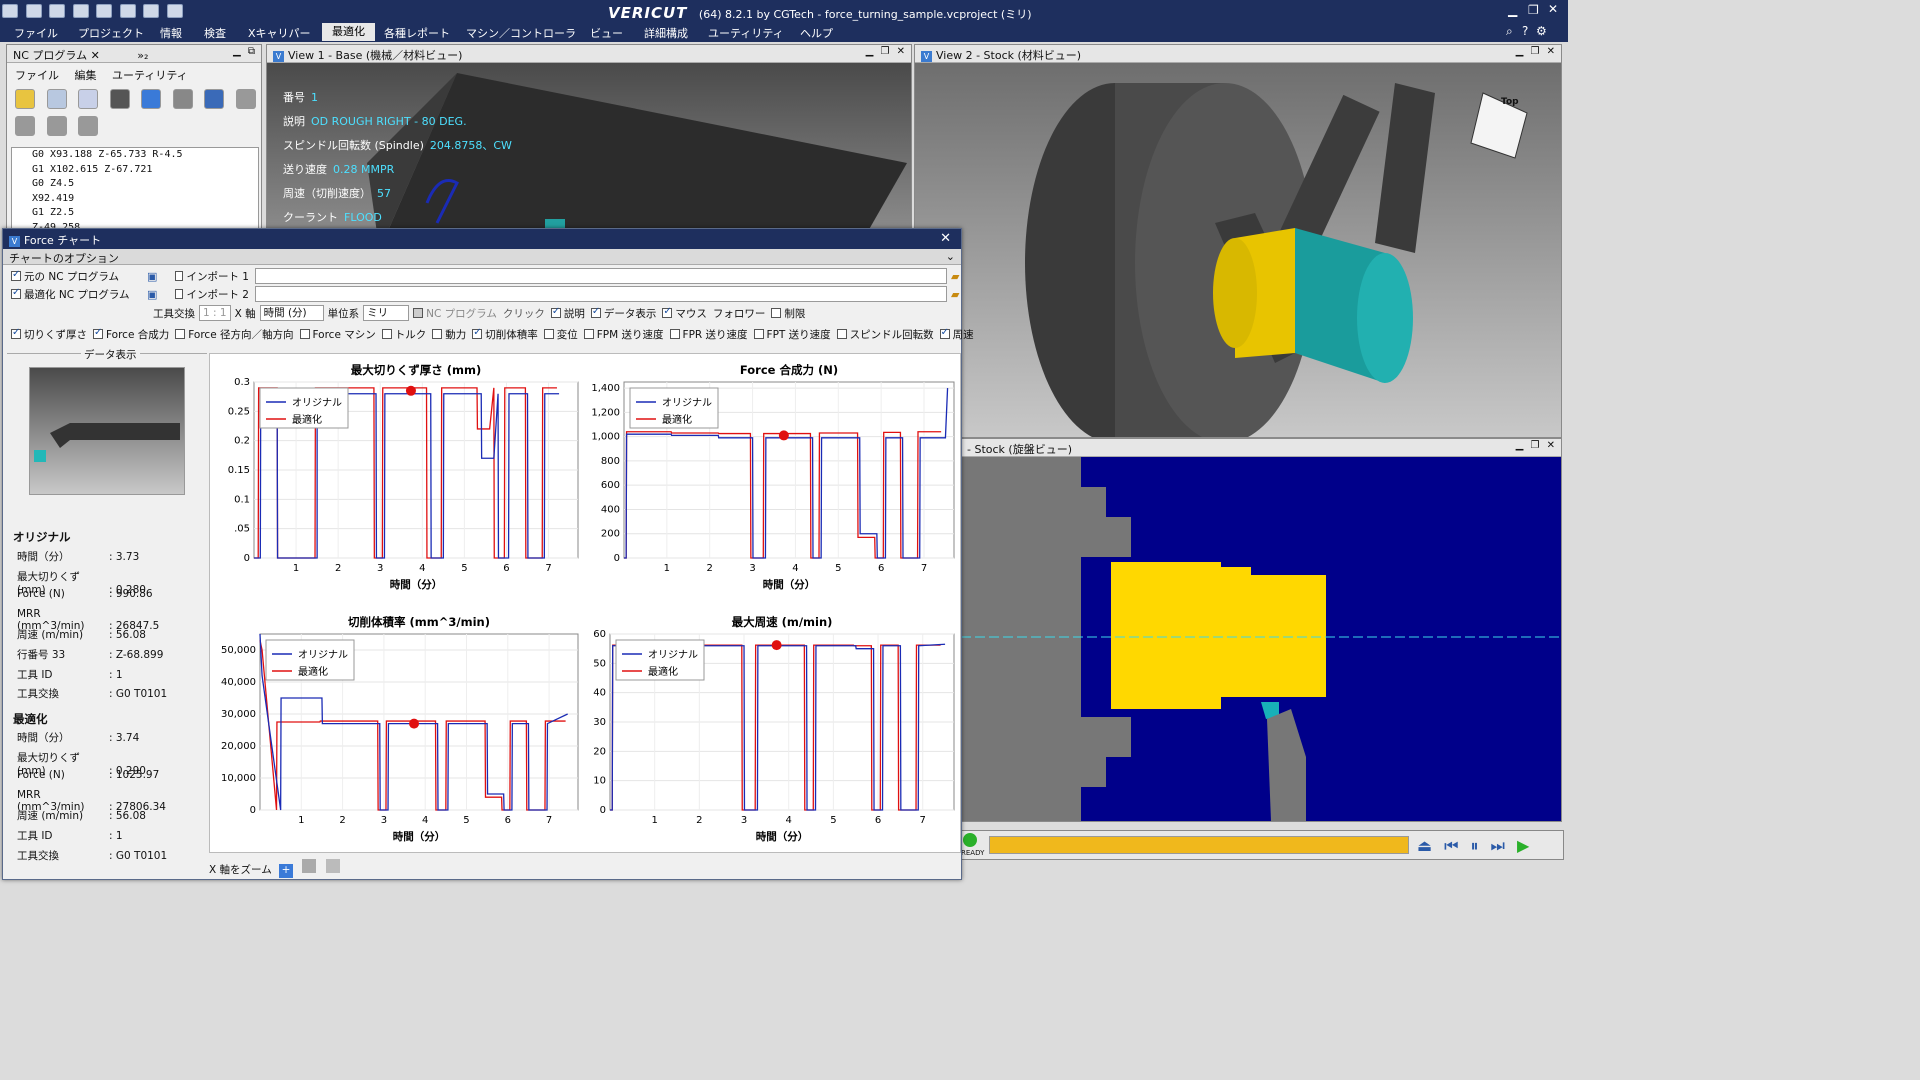 The height and width of the screenshot is (1080, 1920). What do you see at coordinates (1553, 9) in the screenshot?
I see `close-icon: ✕` at bounding box center [1553, 9].